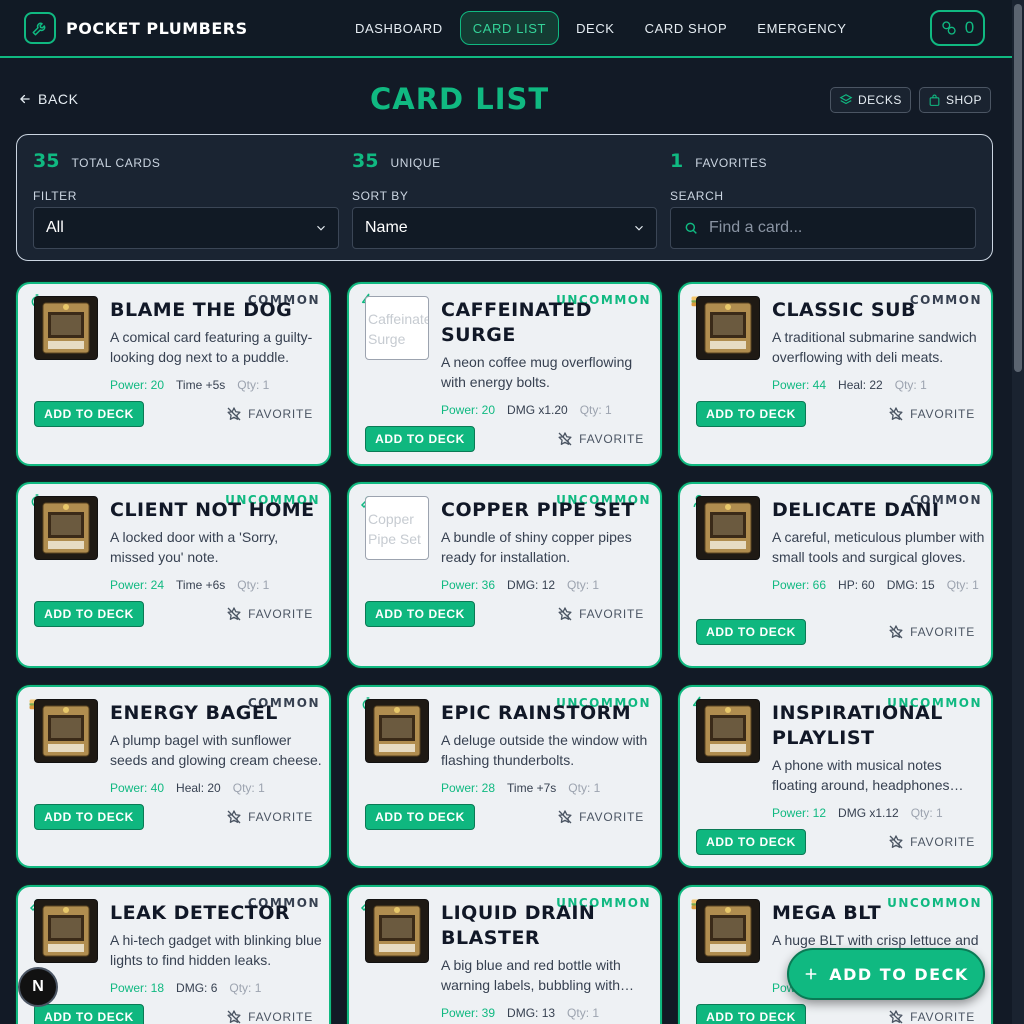 This screenshot has height=1024, width=1024. What do you see at coordinates (595, 28) in the screenshot?
I see `nav-deck: DECK` at bounding box center [595, 28].